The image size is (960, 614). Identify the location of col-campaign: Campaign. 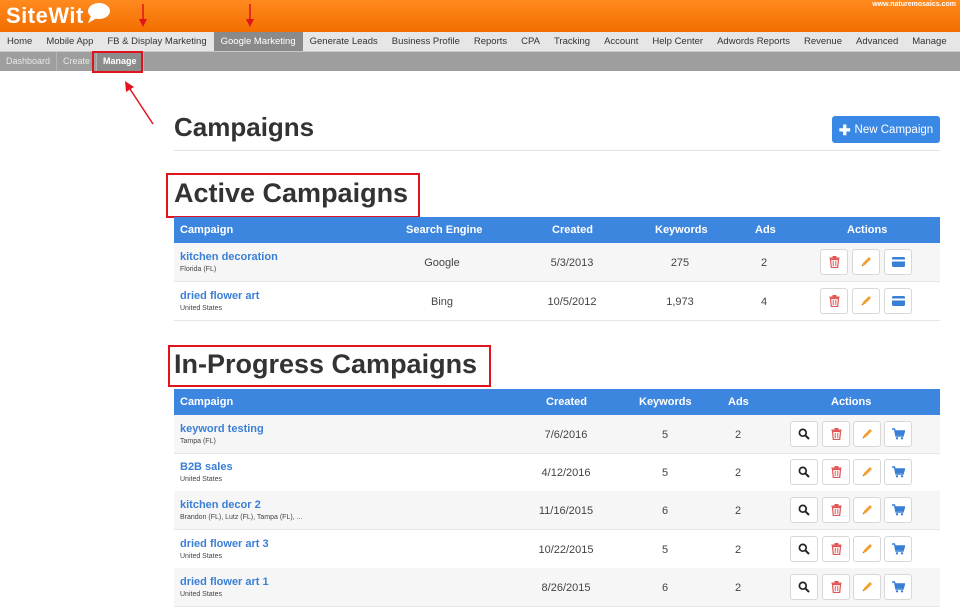
(207, 230).